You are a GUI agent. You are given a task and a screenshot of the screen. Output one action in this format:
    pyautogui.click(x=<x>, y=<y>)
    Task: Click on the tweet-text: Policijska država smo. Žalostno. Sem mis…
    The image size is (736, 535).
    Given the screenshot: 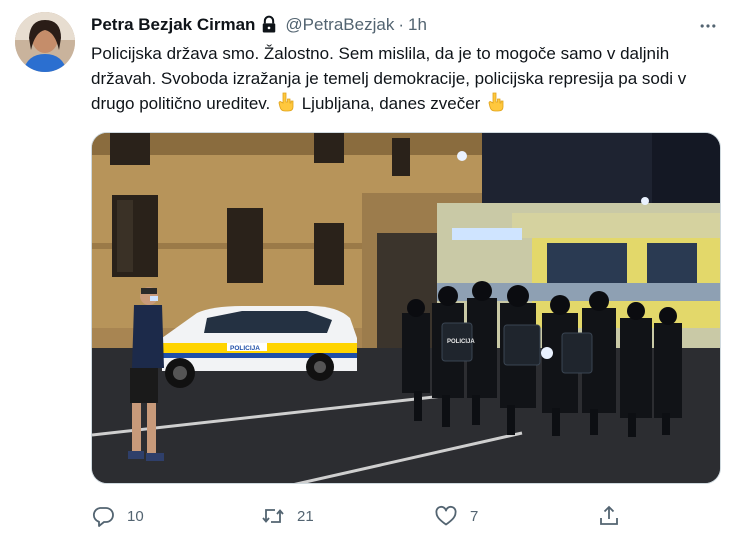 What is the action you would take?
    pyautogui.click(x=406, y=78)
    